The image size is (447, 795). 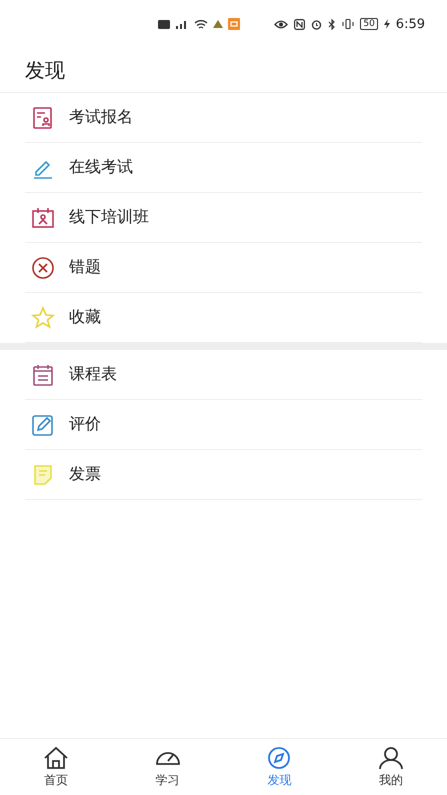 I want to click on menu-item: 错题, so click(x=223, y=268).